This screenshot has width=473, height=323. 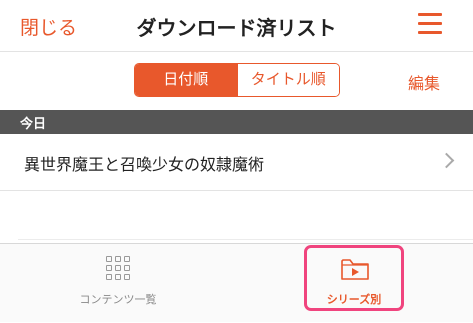 I want to click on section-header: 今日, so click(x=236, y=122).